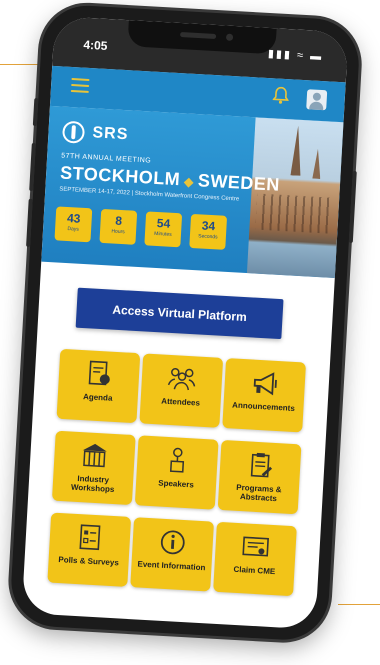  Describe the element at coordinates (110, 134) in the screenshot. I see `srs-logo-text: SRS` at that location.